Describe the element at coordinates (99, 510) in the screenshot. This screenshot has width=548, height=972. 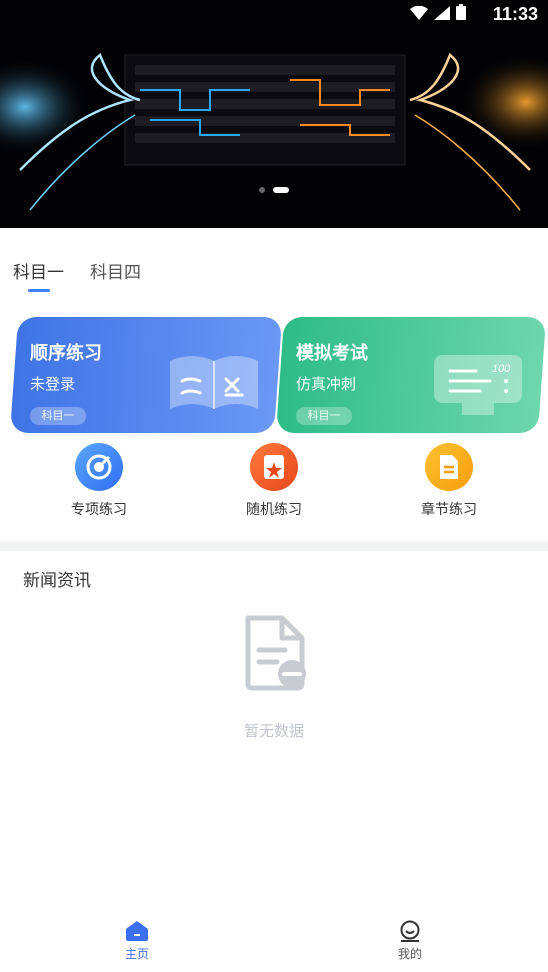
I see `special-practice-label: 专项练习` at that location.